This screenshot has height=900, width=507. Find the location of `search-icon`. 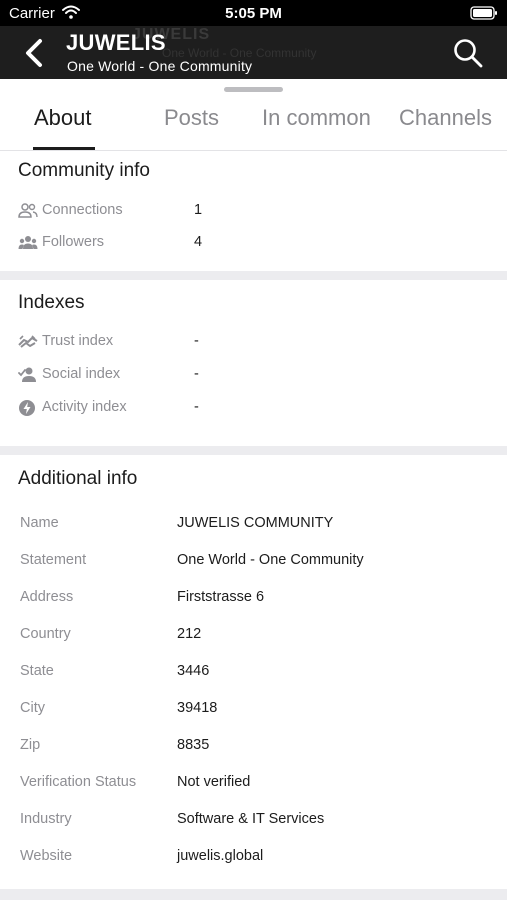

search-icon is located at coordinates (468, 53).